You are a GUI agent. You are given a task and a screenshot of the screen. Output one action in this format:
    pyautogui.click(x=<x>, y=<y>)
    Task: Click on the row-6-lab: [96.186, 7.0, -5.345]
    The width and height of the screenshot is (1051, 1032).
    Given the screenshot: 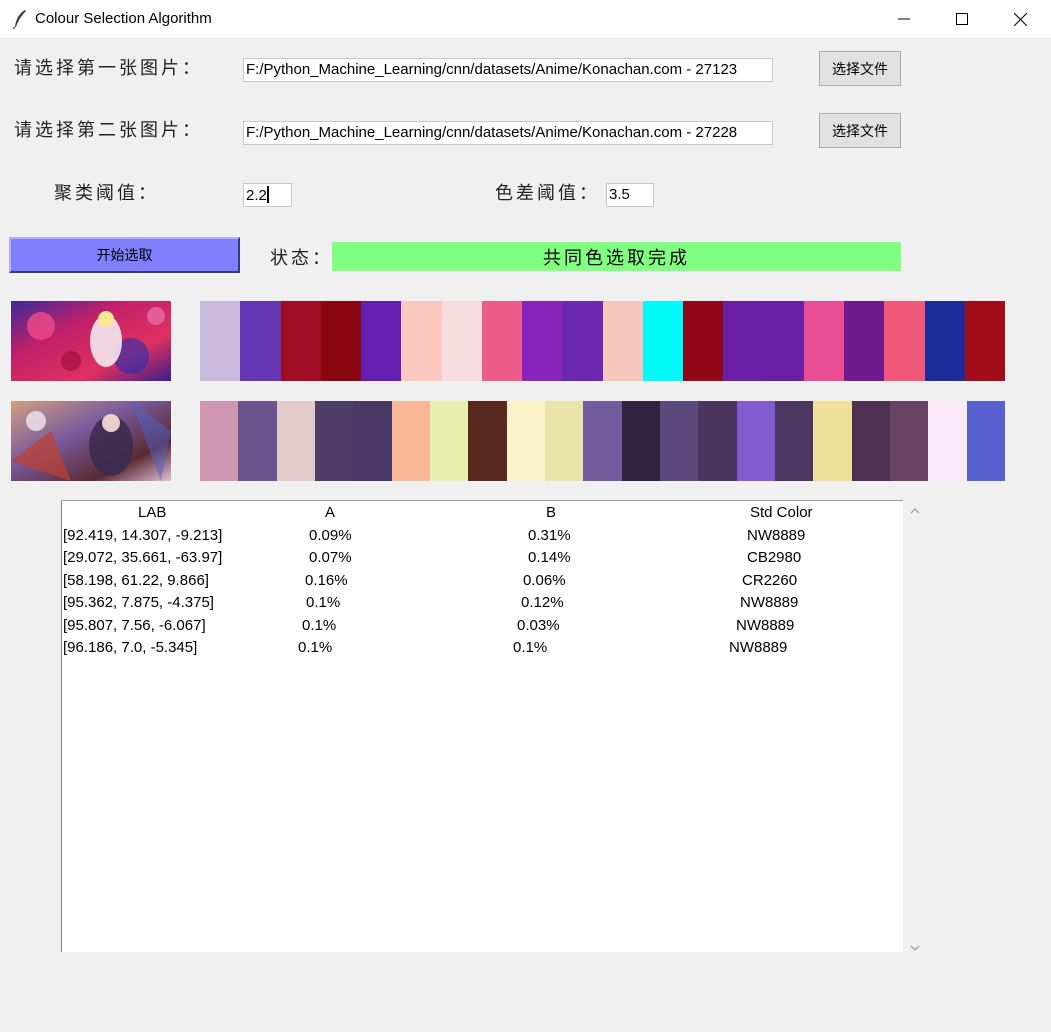 What is the action you would take?
    pyautogui.click(x=130, y=647)
    